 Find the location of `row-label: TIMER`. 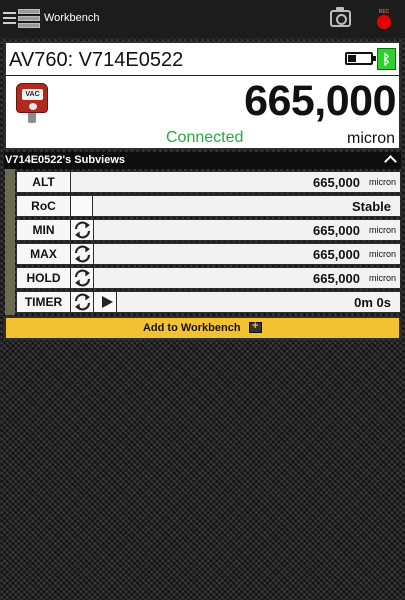

row-label: TIMER is located at coordinates (44, 302).